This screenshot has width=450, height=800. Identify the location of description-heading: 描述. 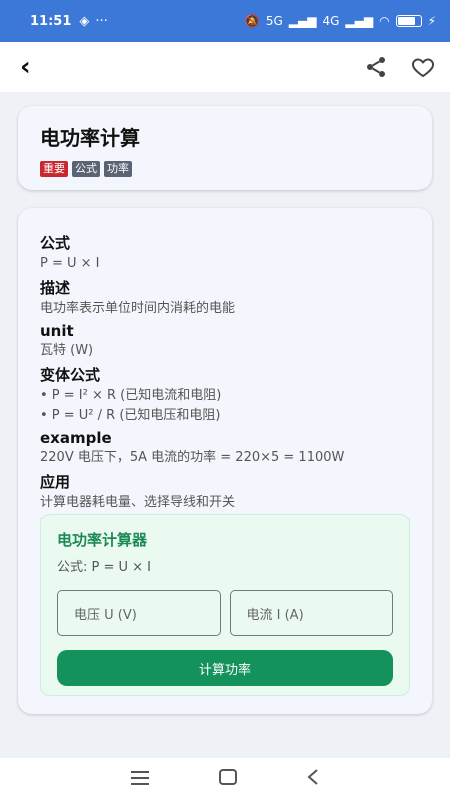
(55, 288).